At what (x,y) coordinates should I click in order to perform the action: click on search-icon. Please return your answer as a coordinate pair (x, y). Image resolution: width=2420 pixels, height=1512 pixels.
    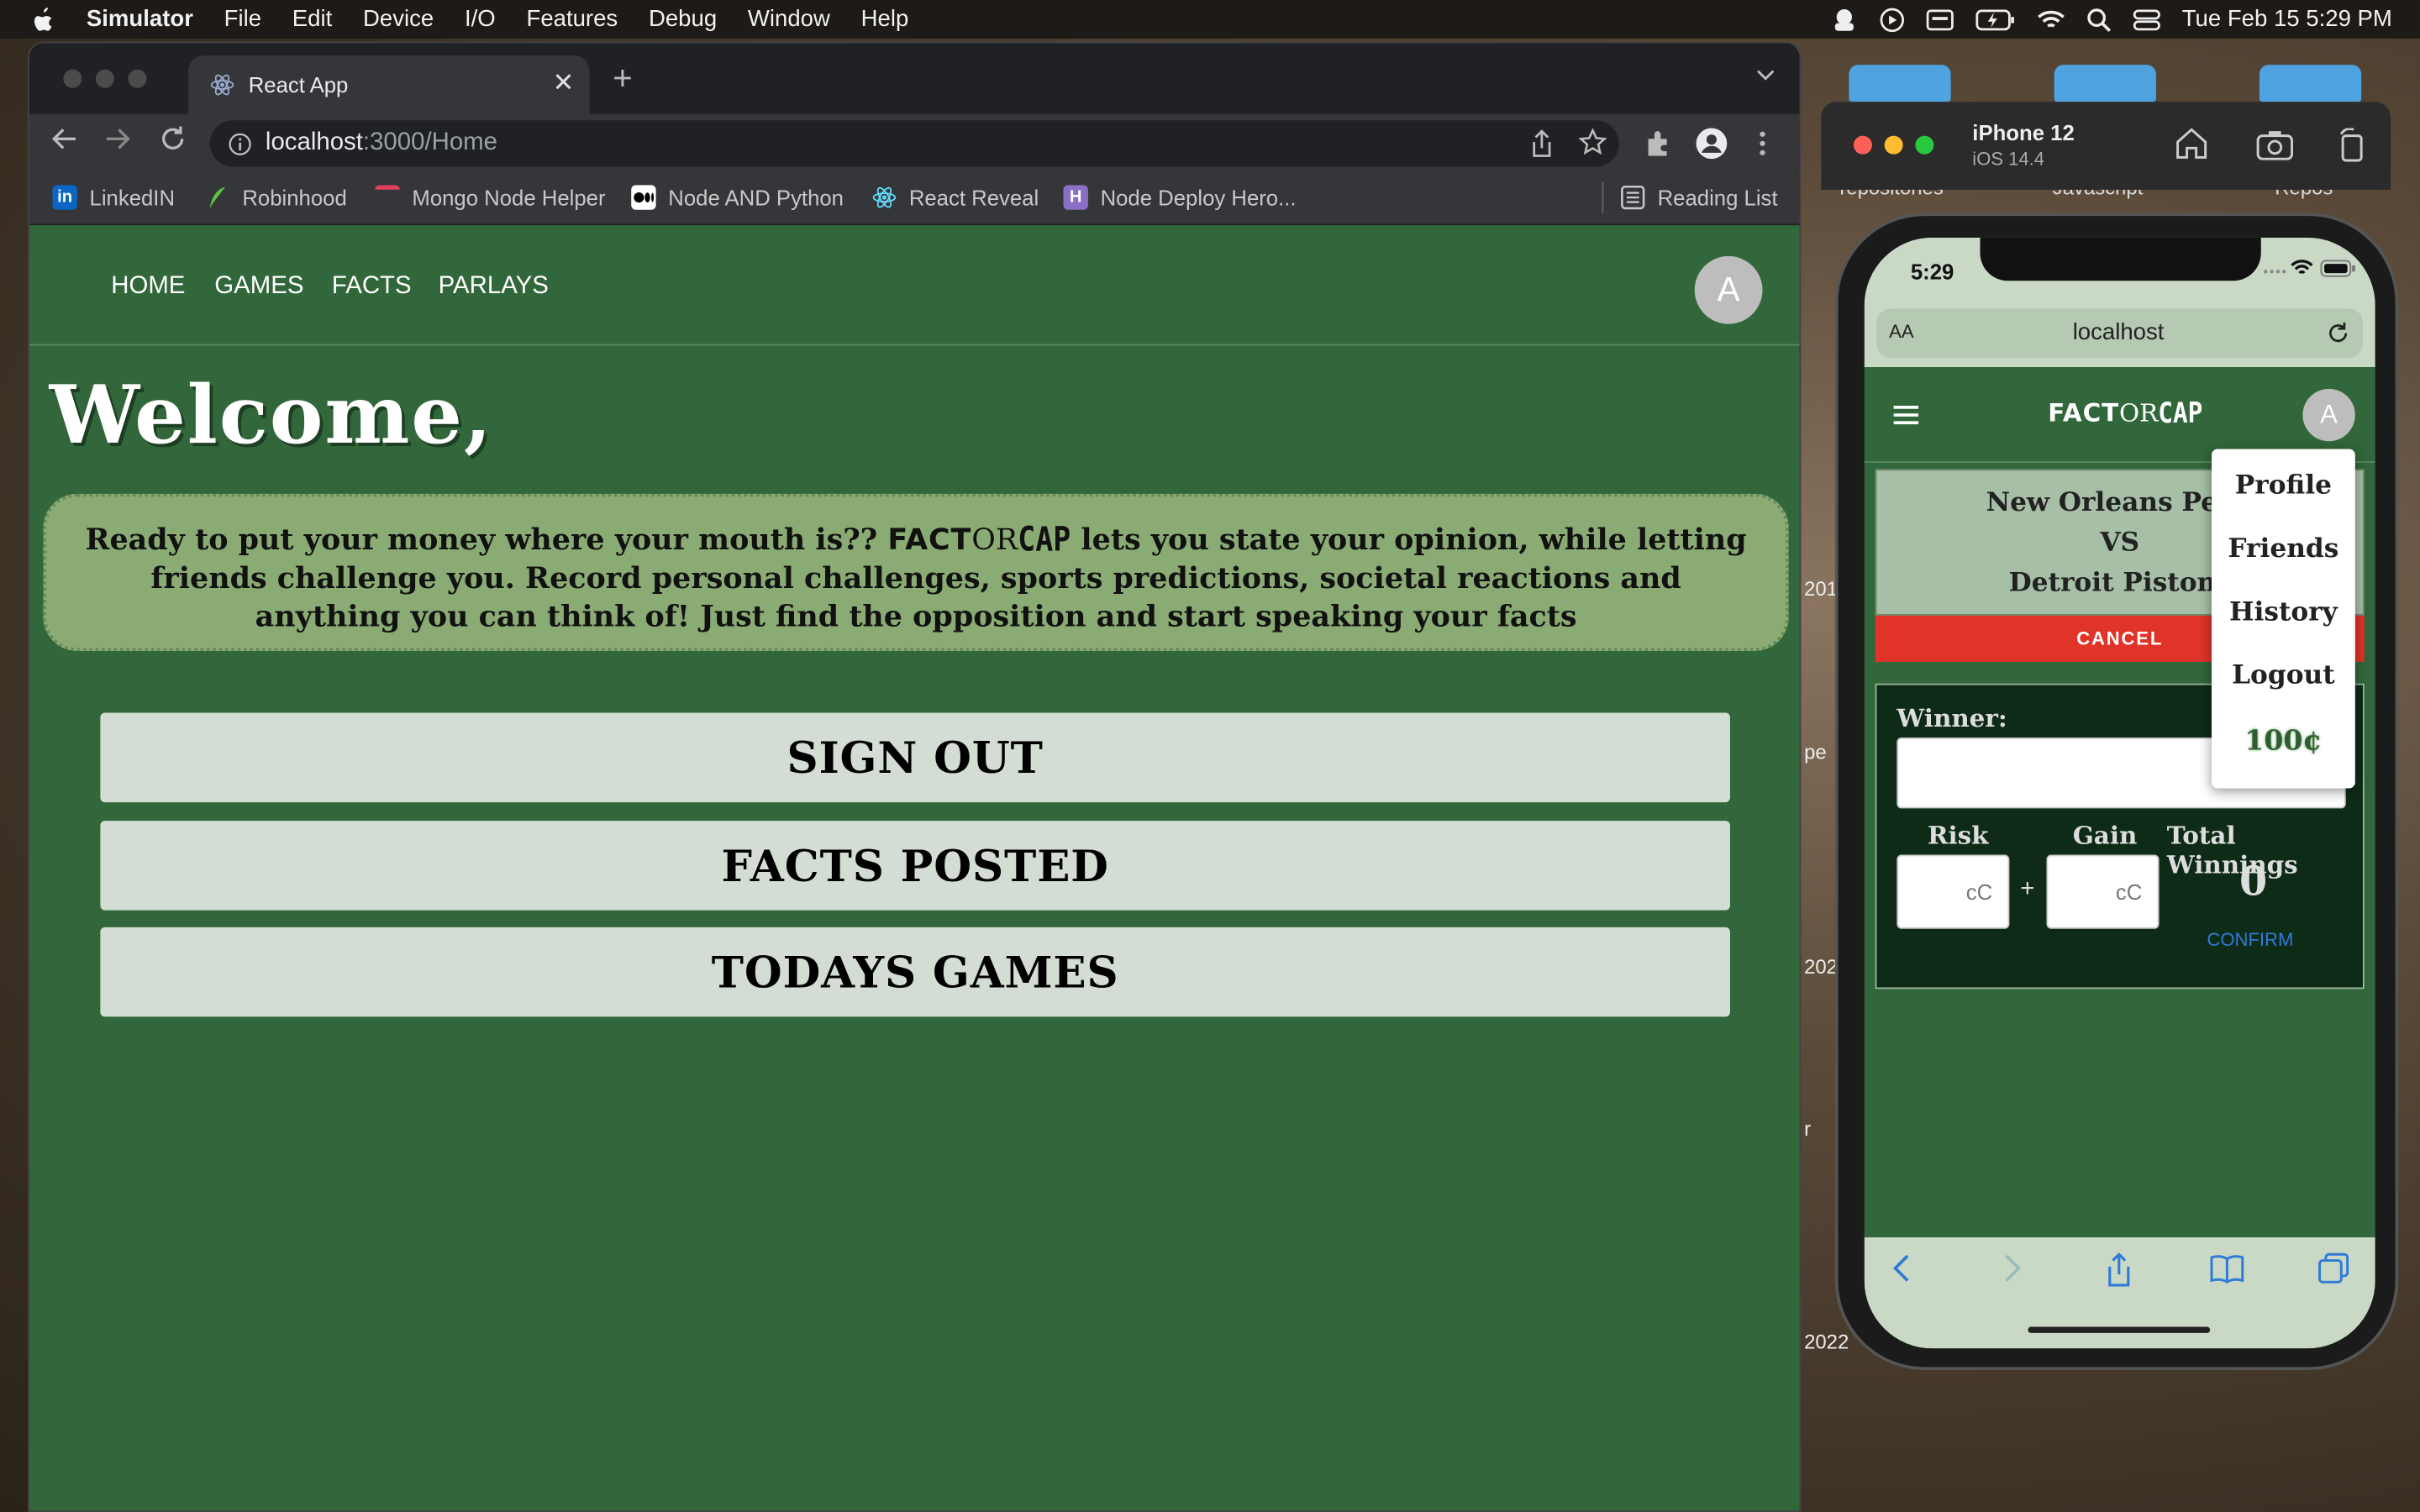
    Looking at the image, I should click on (2098, 19).